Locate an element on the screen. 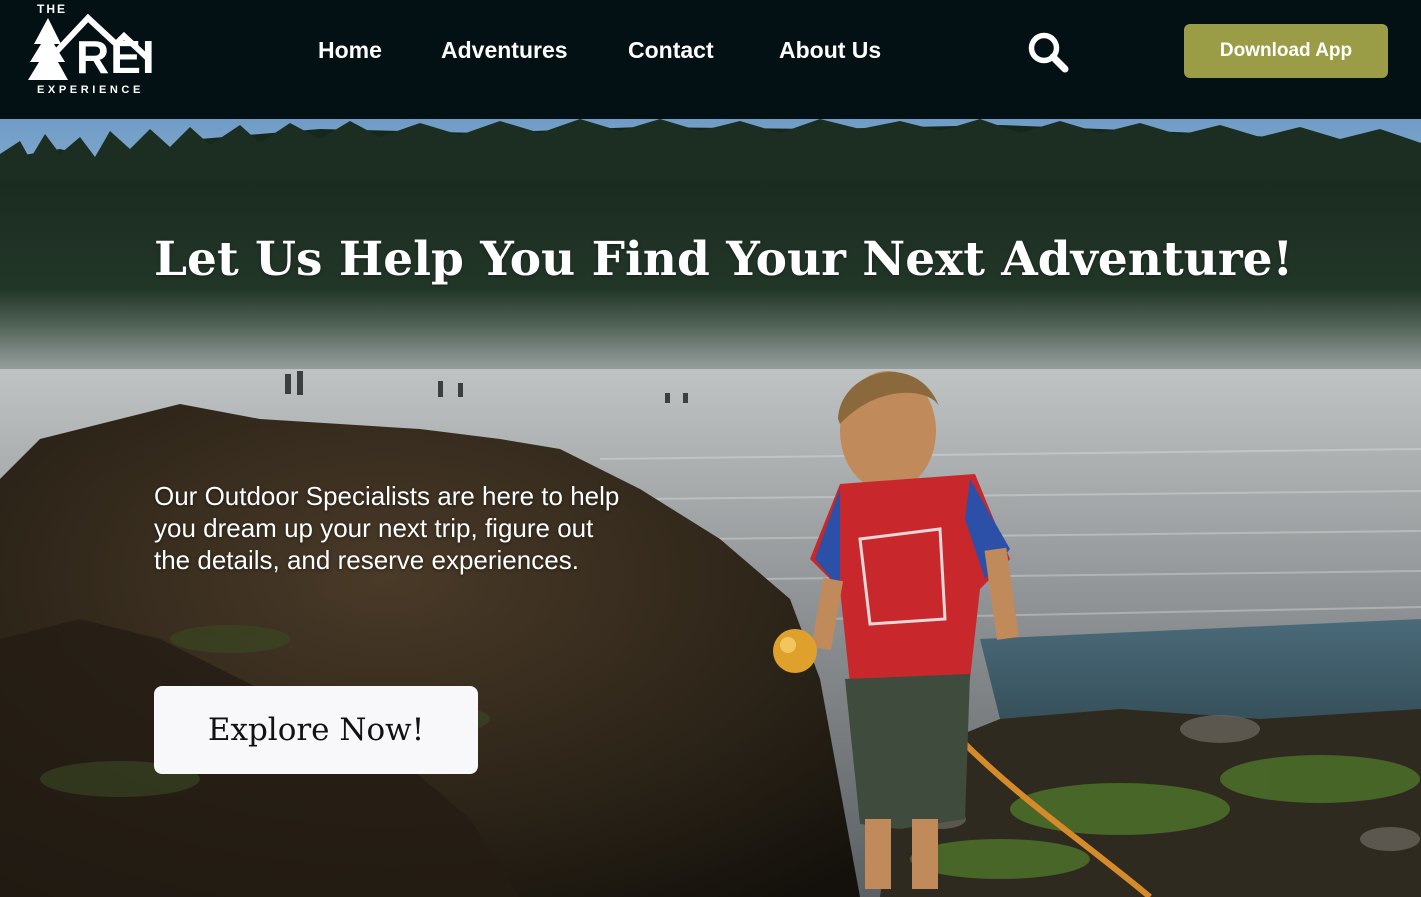 Image resolution: width=1421 pixels, height=897 pixels. search-button is located at coordinates (1048, 52).